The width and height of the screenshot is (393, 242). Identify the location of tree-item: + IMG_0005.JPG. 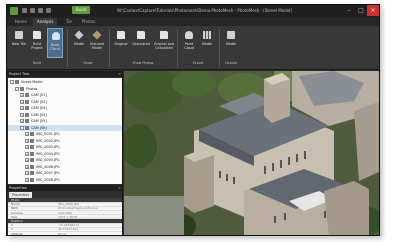
(65, 160).